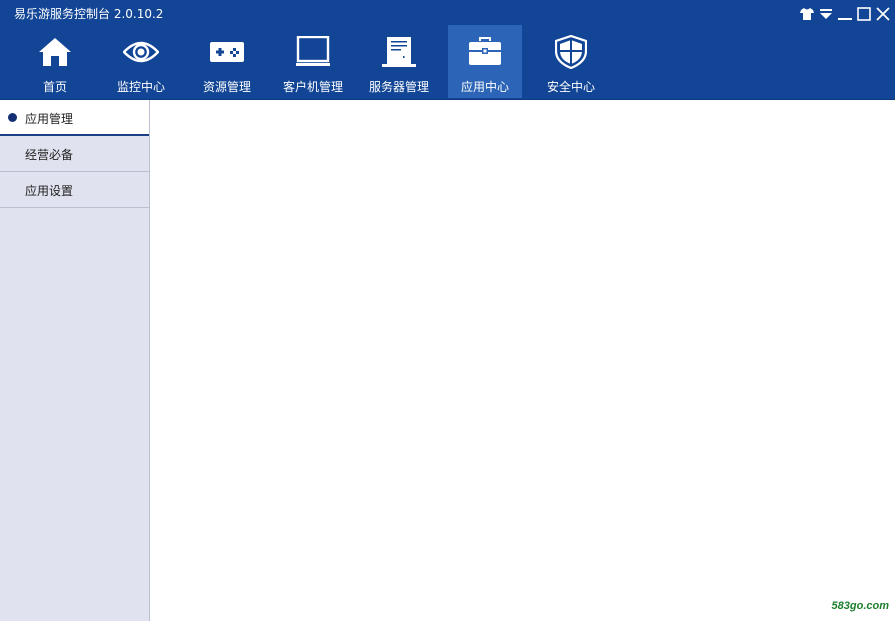 This screenshot has height=621, width=895. Describe the element at coordinates (807, 14) in the screenshot. I see `shirt-icon` at that location.